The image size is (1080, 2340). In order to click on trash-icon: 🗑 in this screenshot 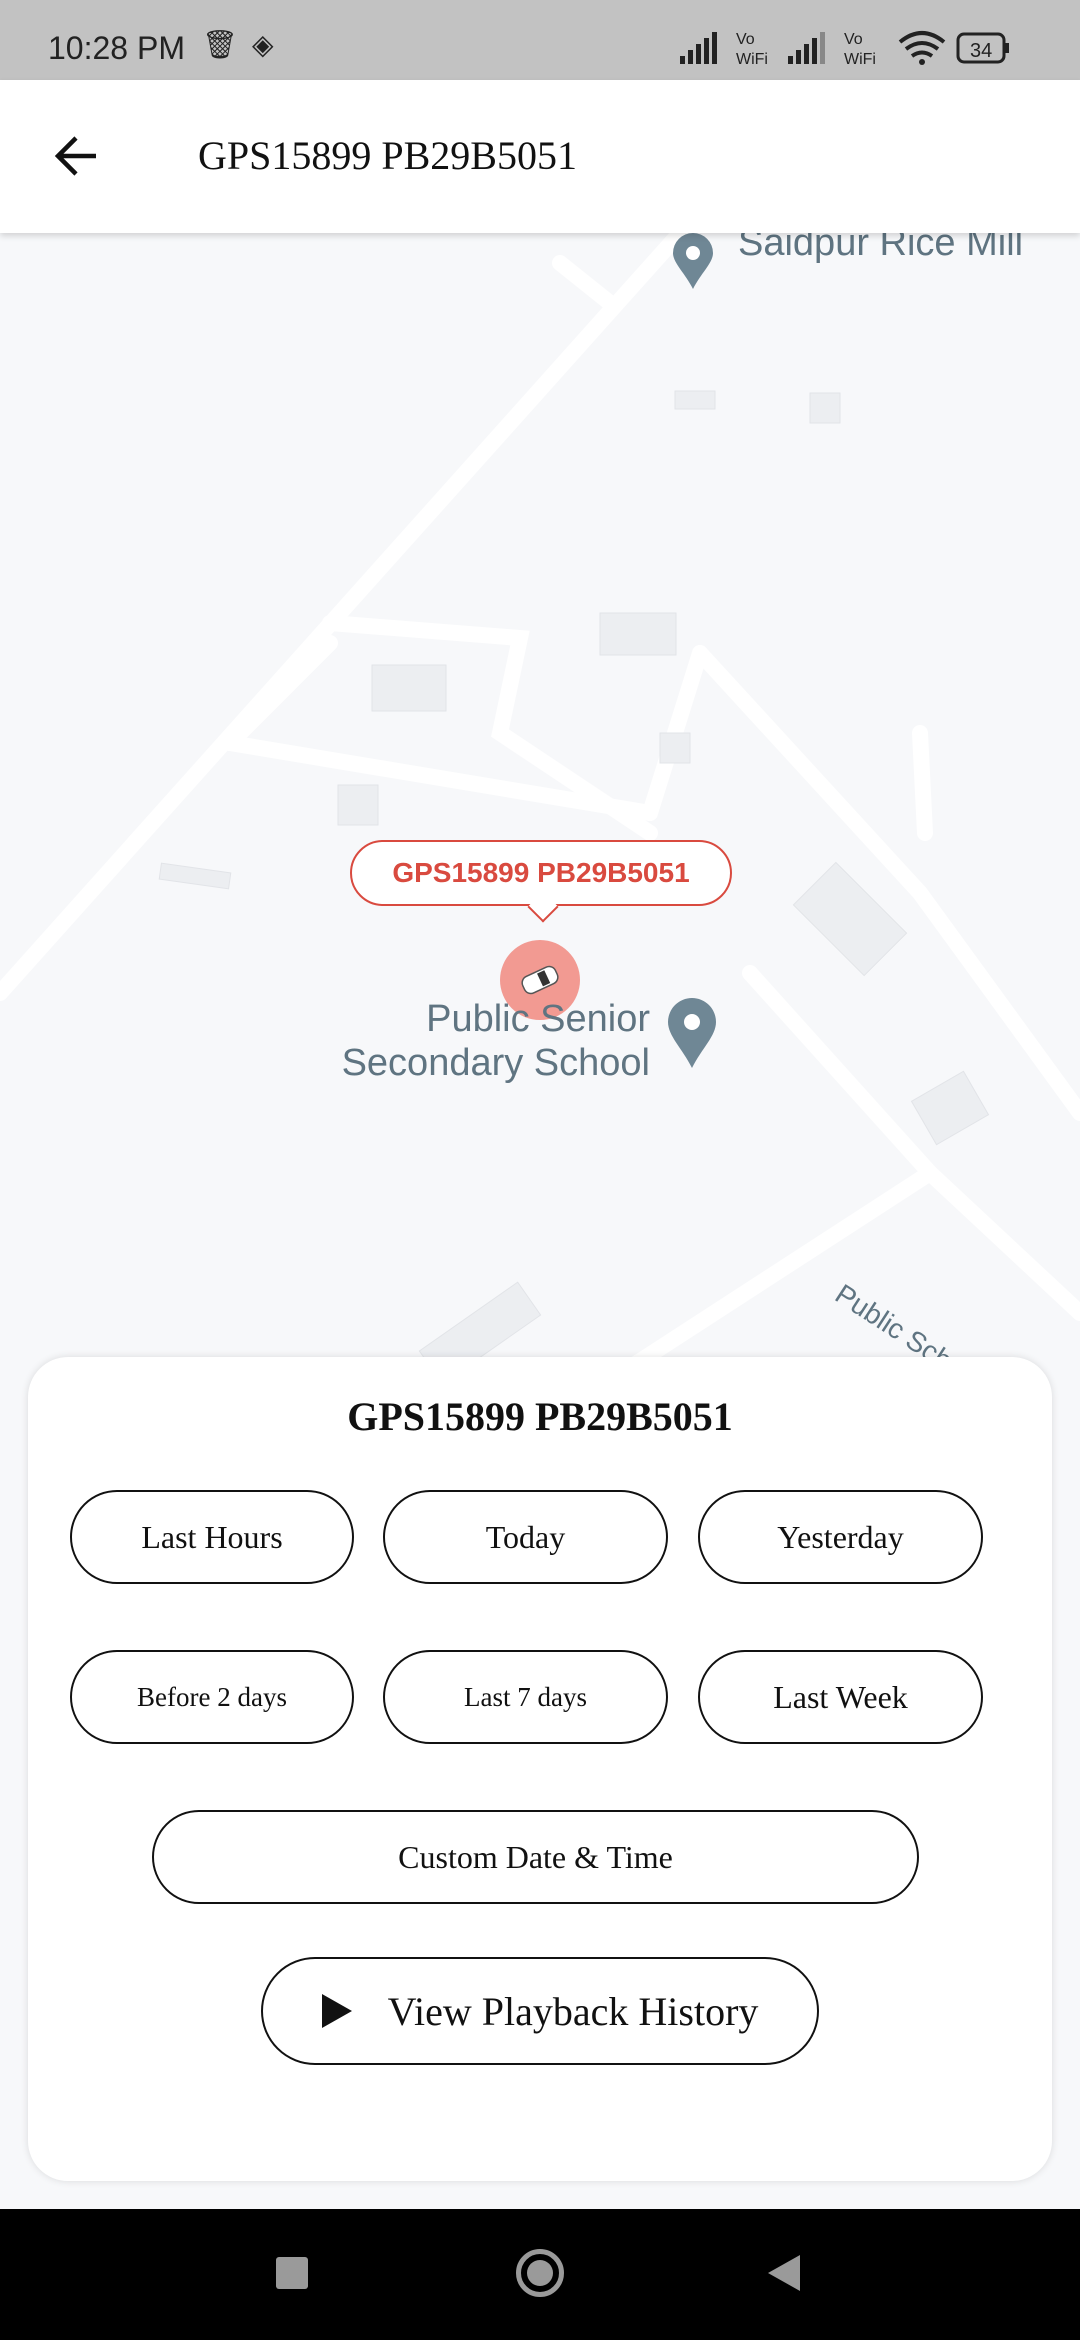, I will do `click(220, 44)`.